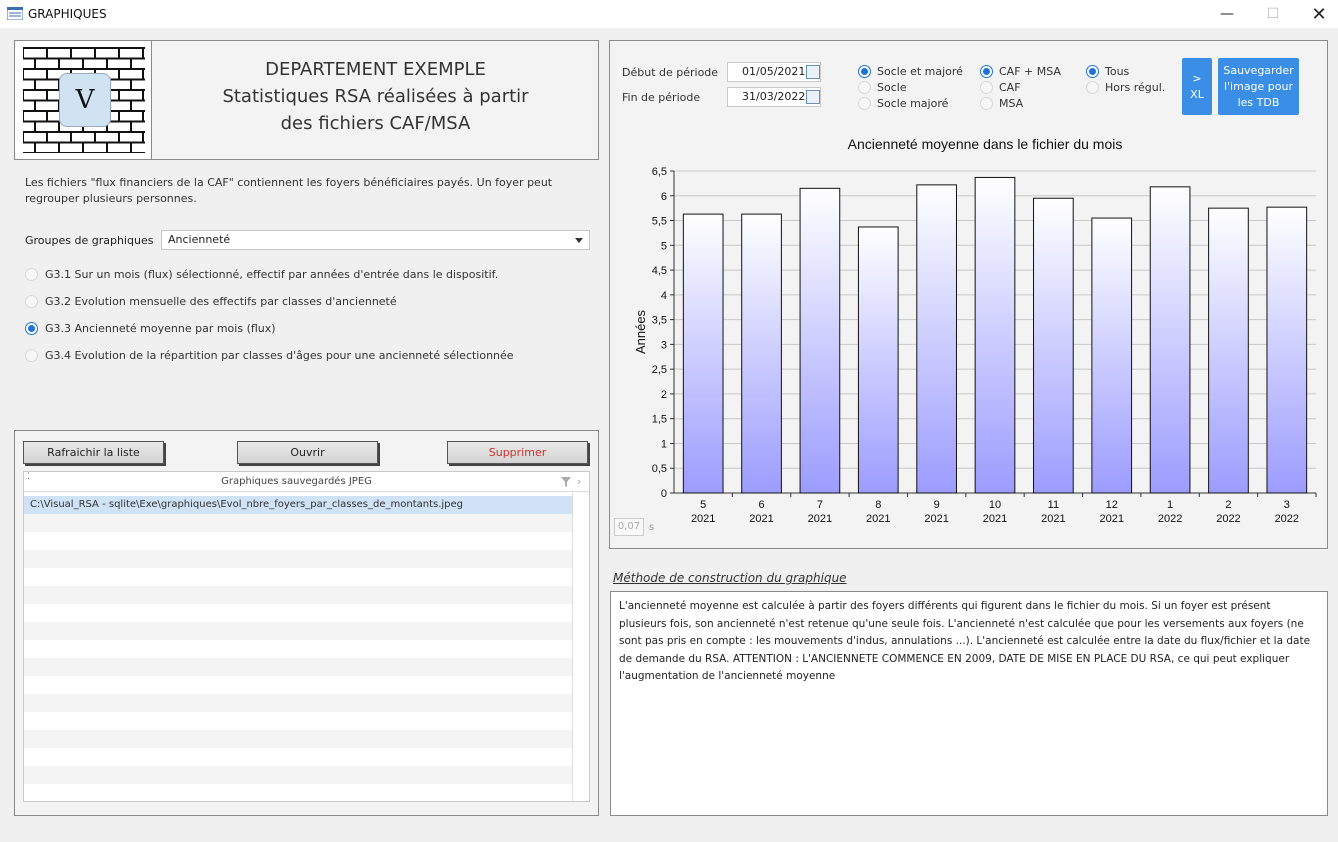 This screenshot has width=1338, height=842. Describe the element at coordinates (1170, 505) in the screenshot. I see `x-tick-label-month: 1` at that location.